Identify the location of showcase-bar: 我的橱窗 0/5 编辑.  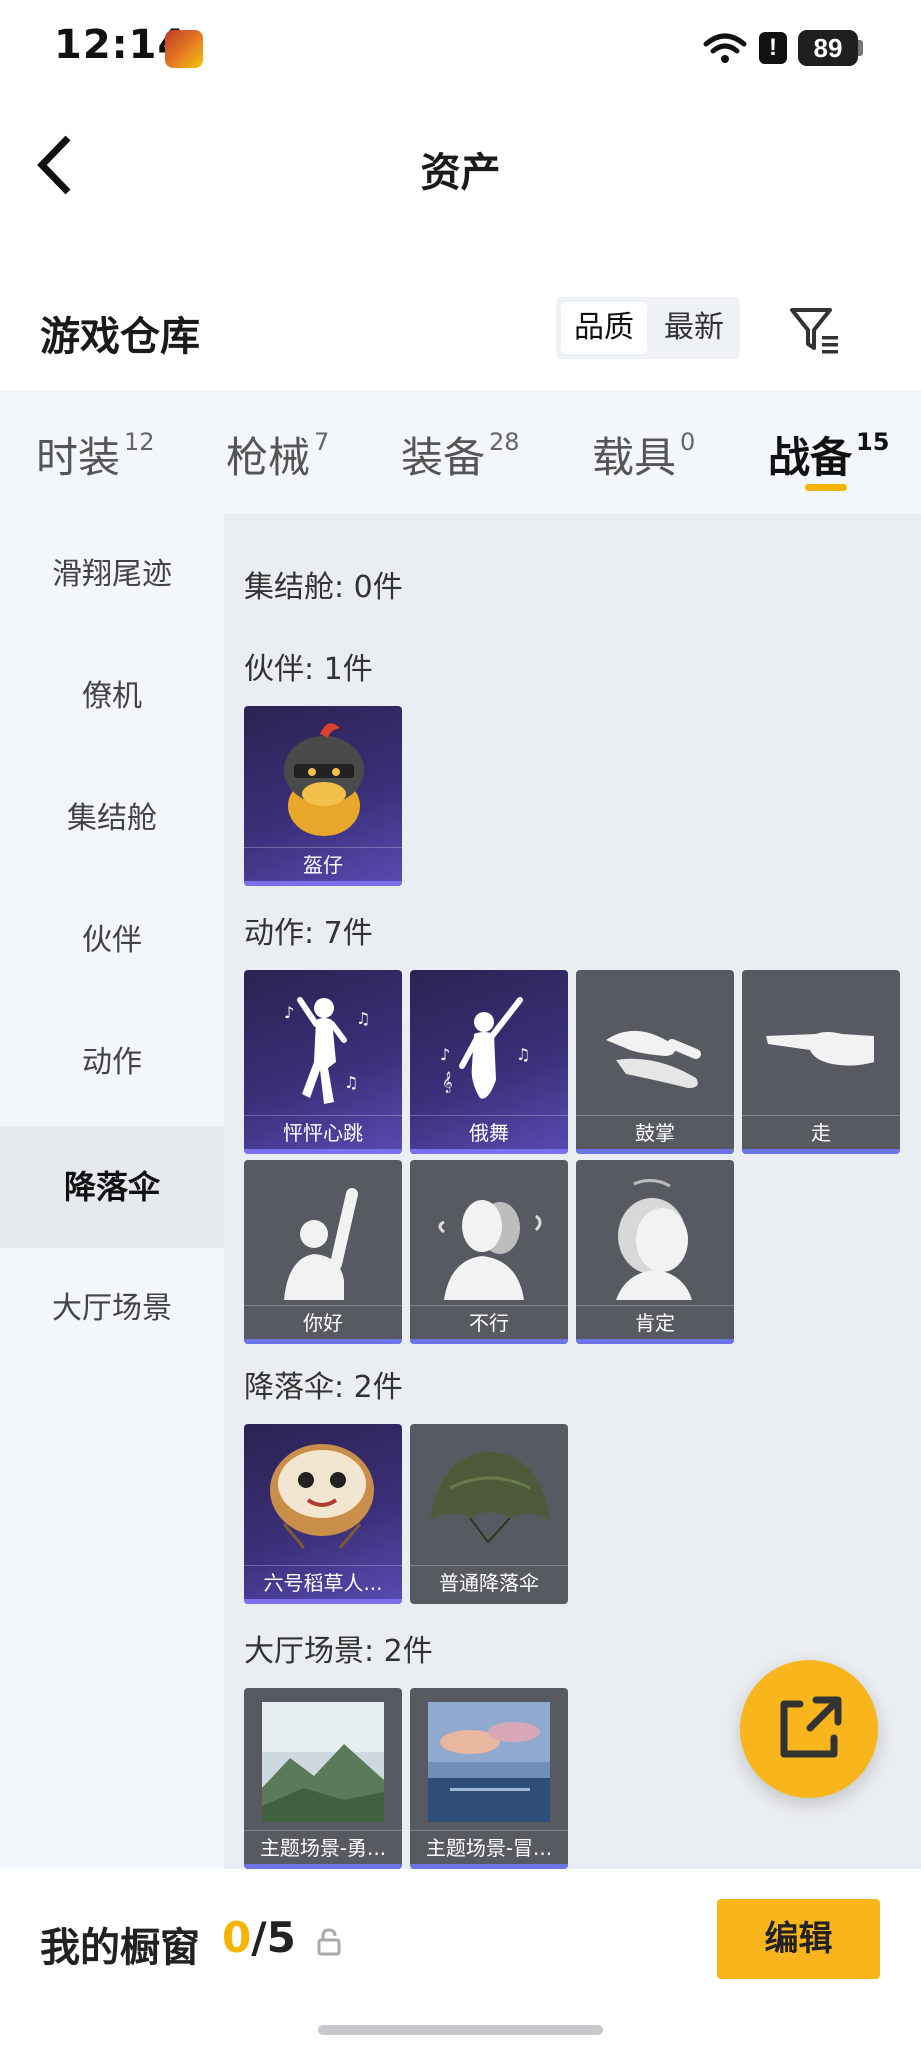
(460, 1959).